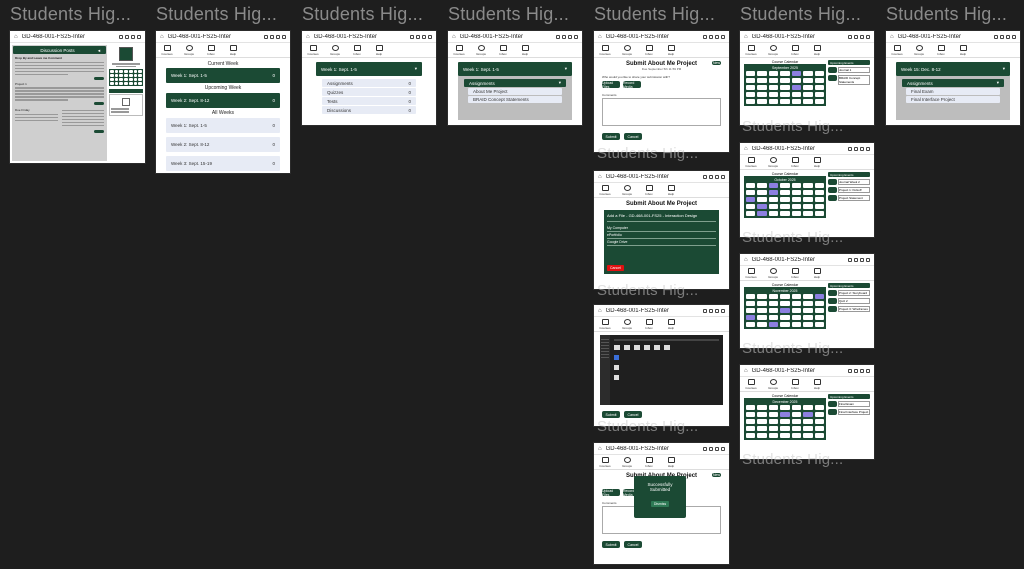  What do you see at coordinates (854, 190) in the screenshot?
I see `event-item: Project 1: Kickoff` at bounding box center [854, 190].